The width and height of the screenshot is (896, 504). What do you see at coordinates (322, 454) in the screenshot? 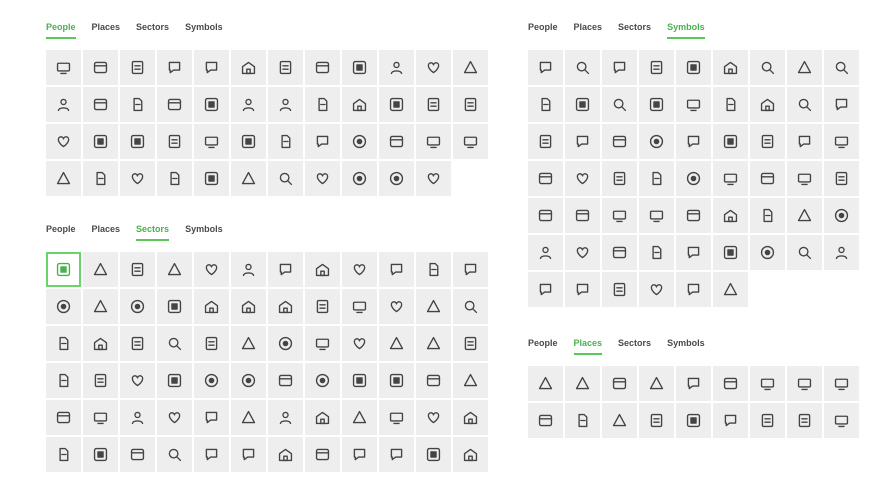
I see `icon-tile-trophy` at bounding box center [322, 454].